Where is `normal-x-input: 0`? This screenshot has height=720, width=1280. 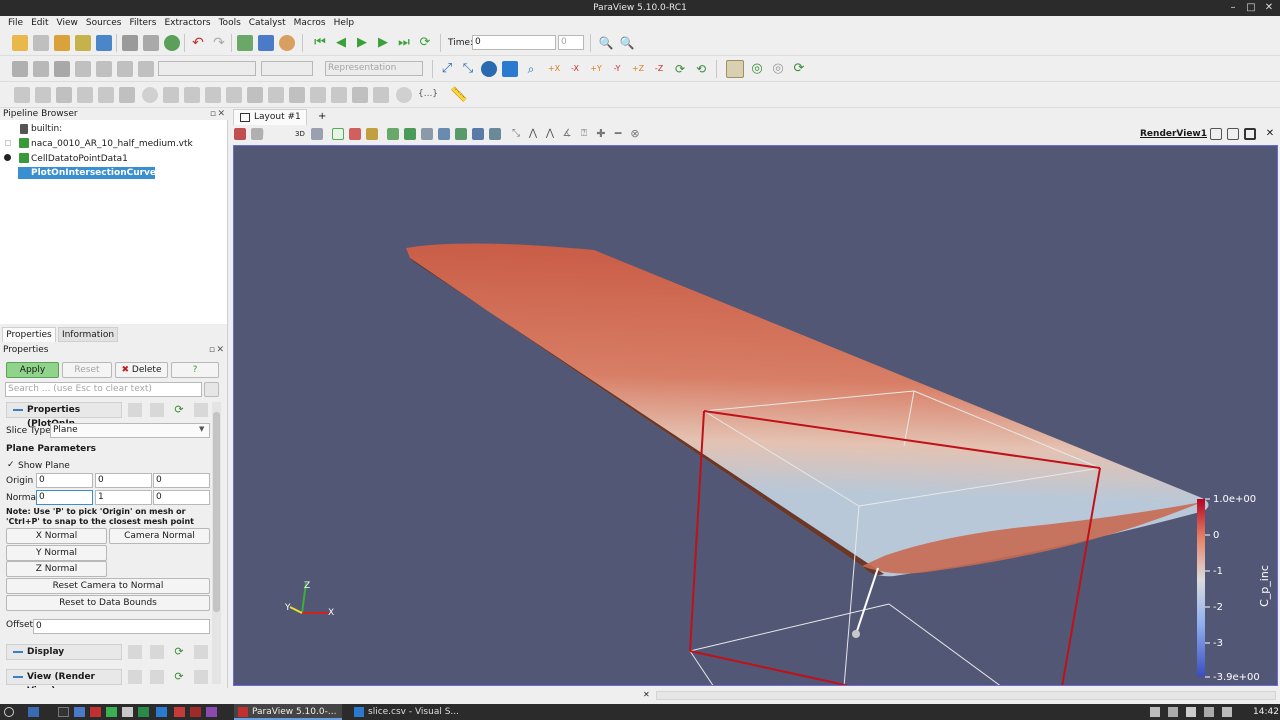 normal-x-input: 0 is located at coordinates (64, 497).